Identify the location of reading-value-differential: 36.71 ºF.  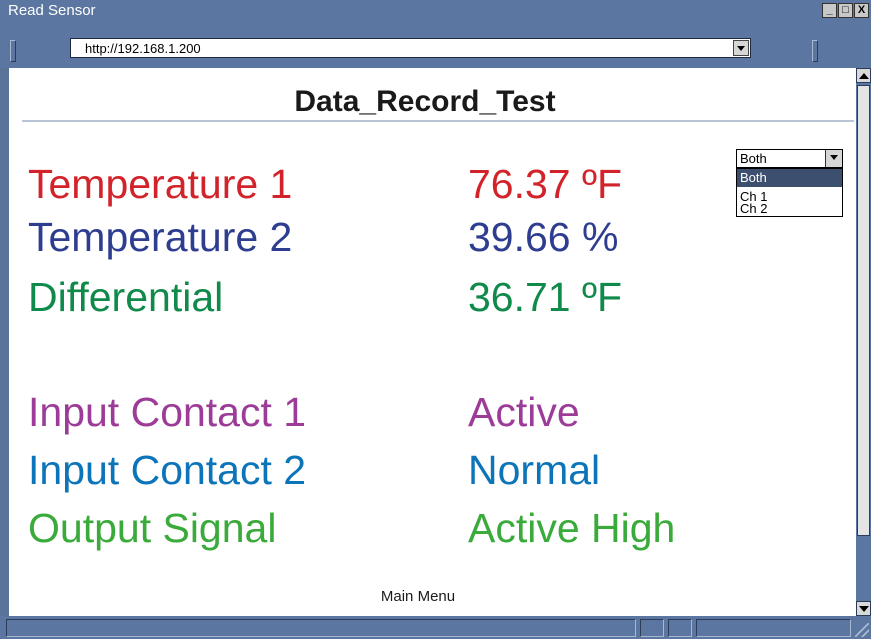
(545, 297).